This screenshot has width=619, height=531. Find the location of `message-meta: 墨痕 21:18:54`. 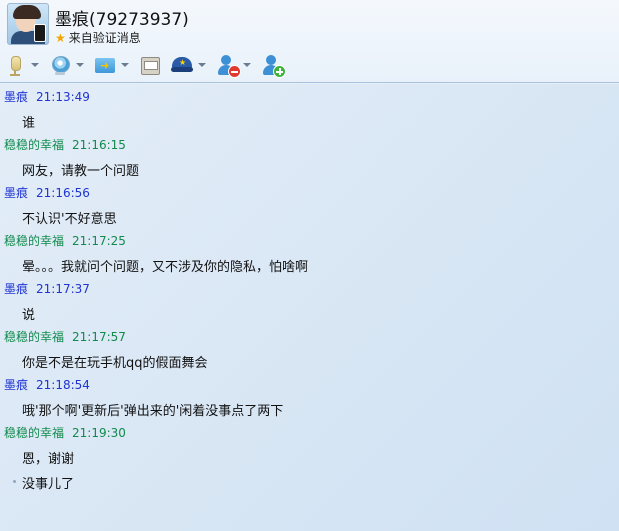

message-meta: 墨痕 21:18:54 is located at coordinates (47, 384).